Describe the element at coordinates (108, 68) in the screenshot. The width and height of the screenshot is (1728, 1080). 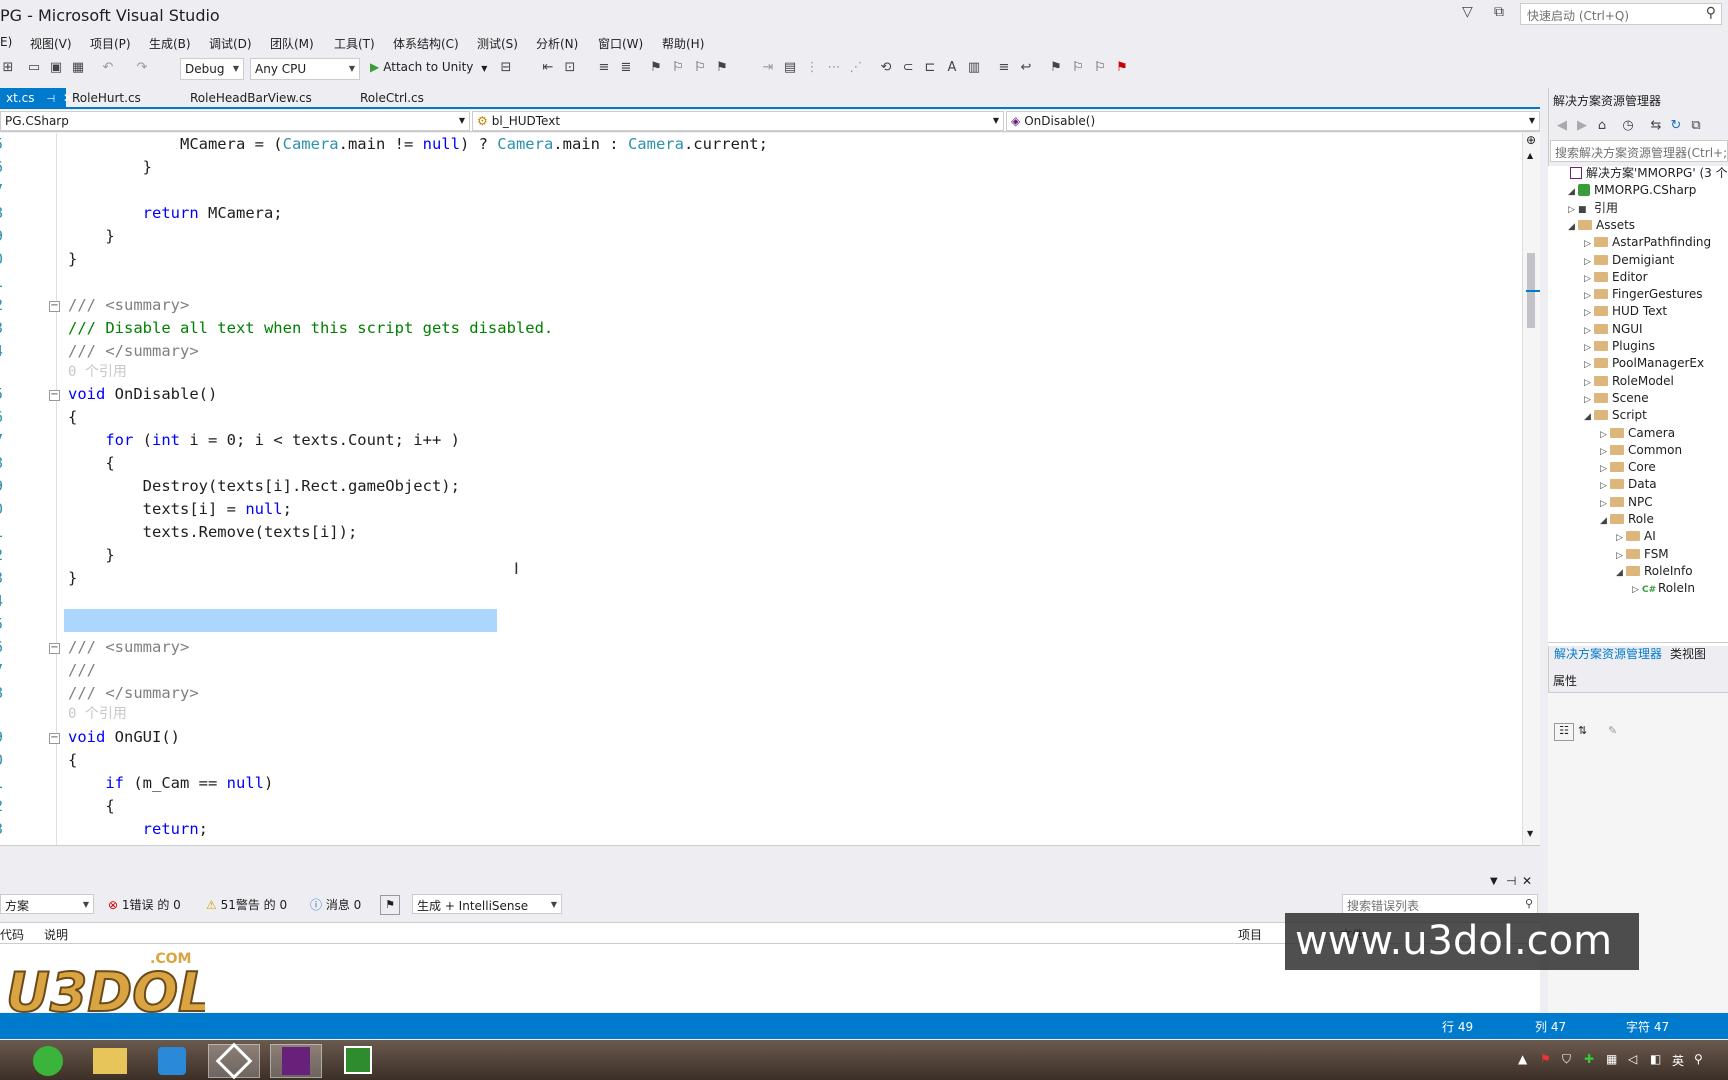
I see `undo-icon: ↶` at that location.